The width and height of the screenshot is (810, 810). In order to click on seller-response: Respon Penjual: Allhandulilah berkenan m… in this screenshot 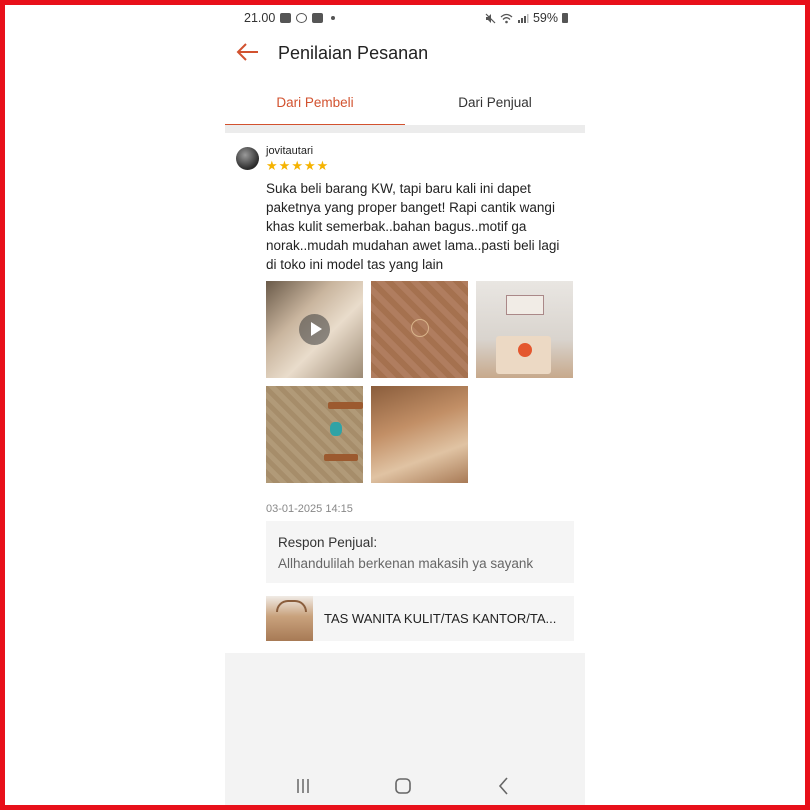, I will do `click(420, 552)`.